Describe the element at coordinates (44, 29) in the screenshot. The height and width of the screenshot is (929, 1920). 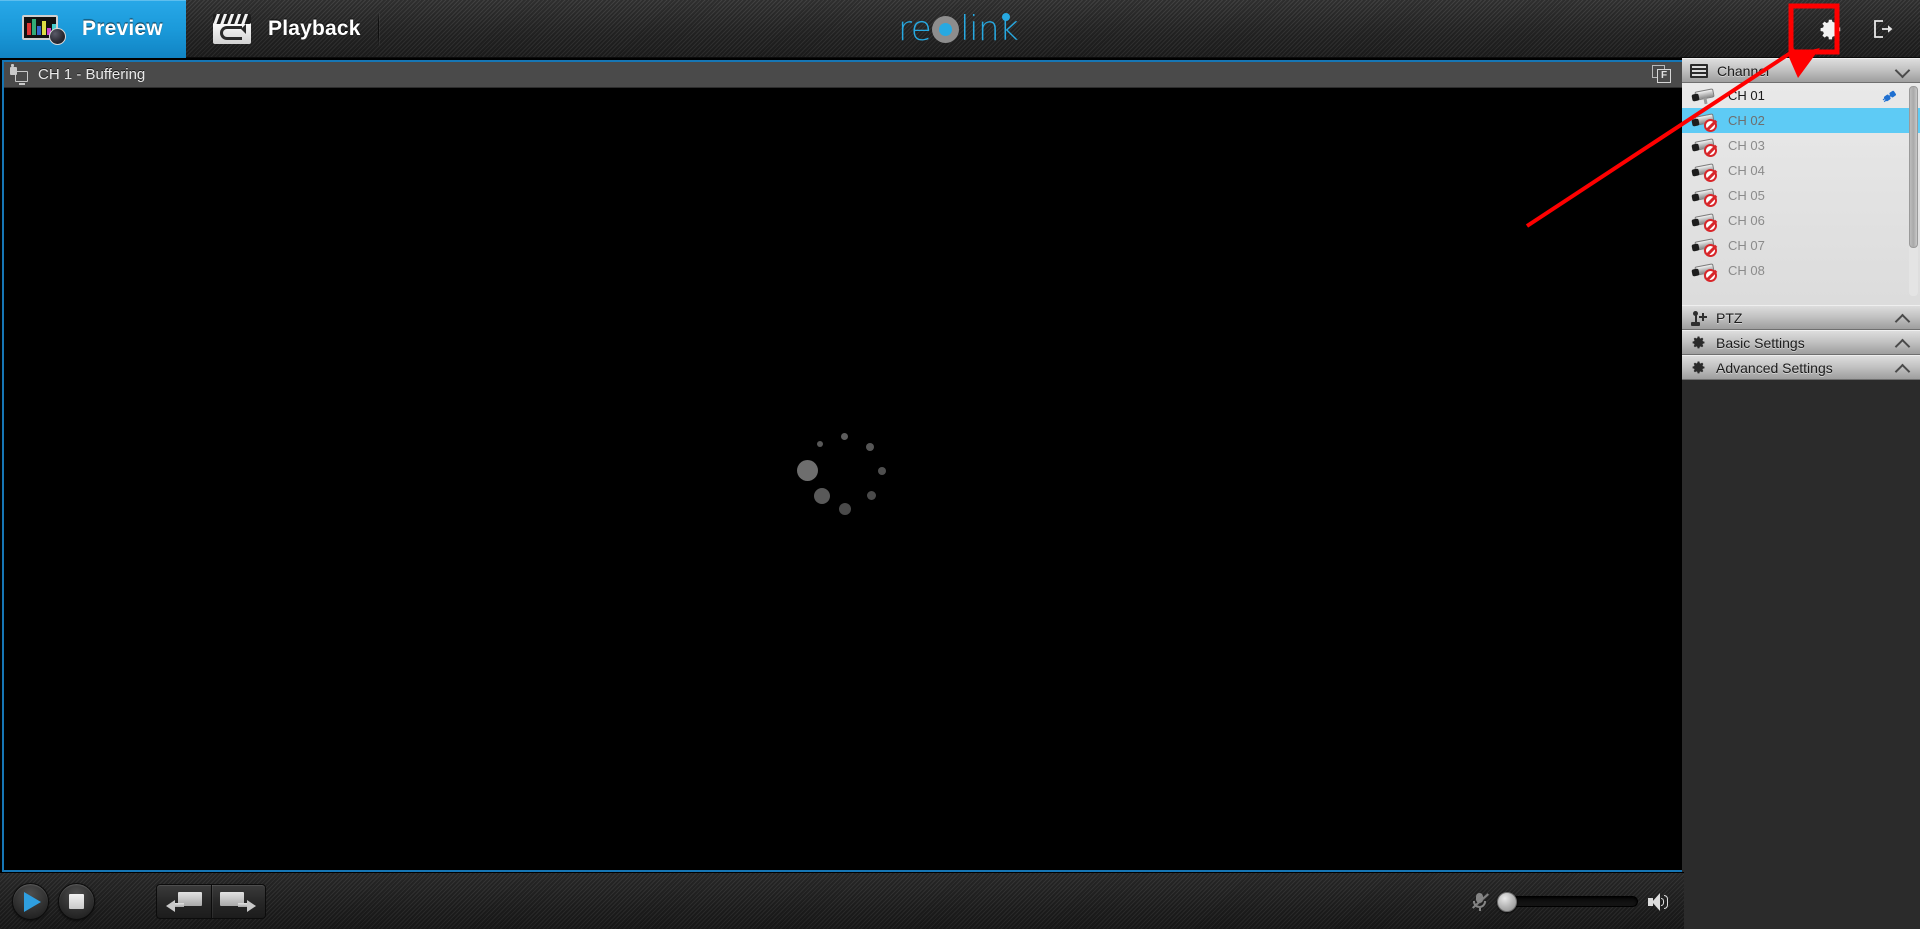
I see `preview-monitor-icon` at that location.